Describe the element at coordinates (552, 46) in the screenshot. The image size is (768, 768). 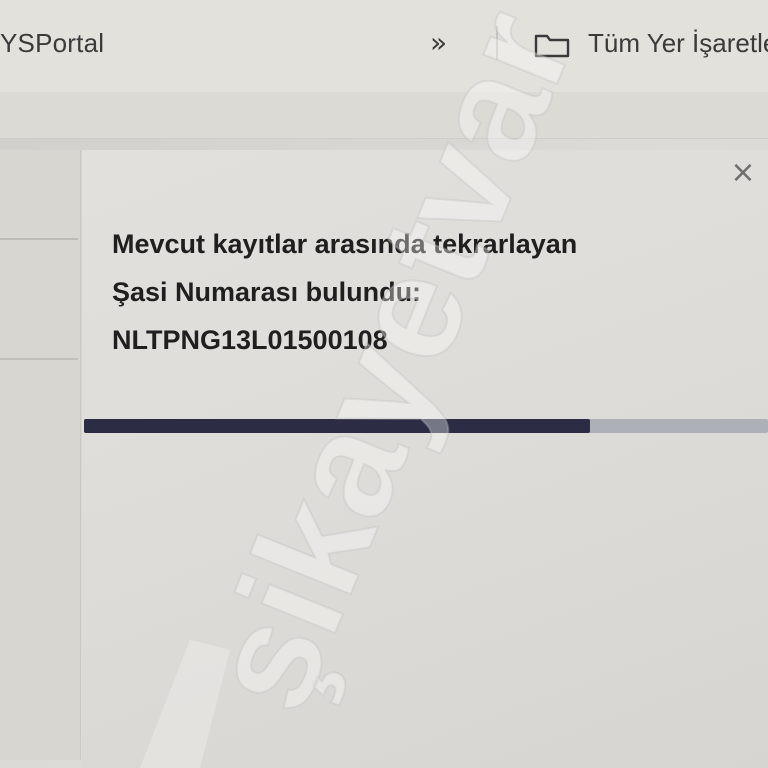
I see `folder-icon` at that location.